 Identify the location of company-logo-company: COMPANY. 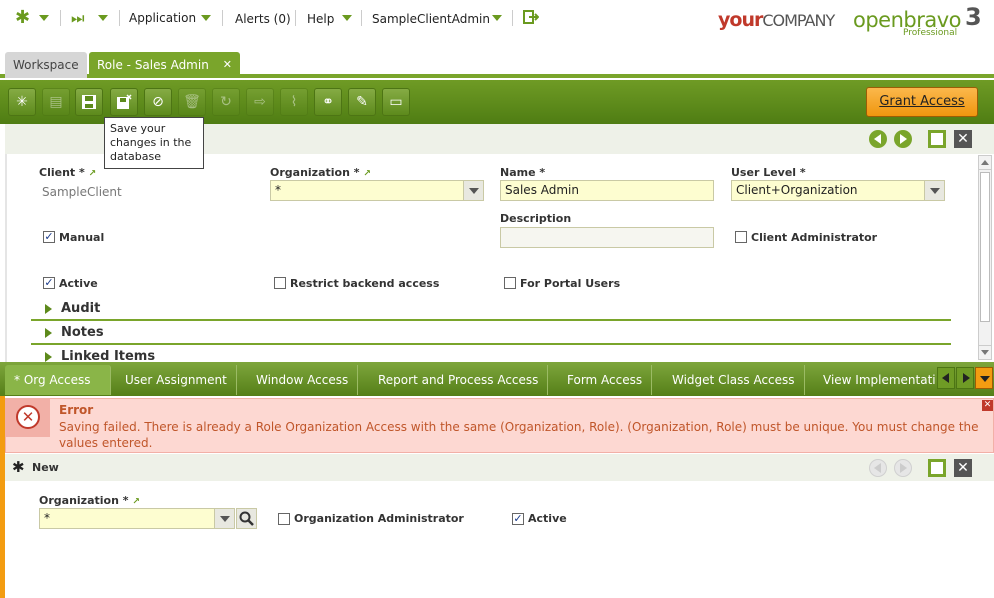
(798, 20).